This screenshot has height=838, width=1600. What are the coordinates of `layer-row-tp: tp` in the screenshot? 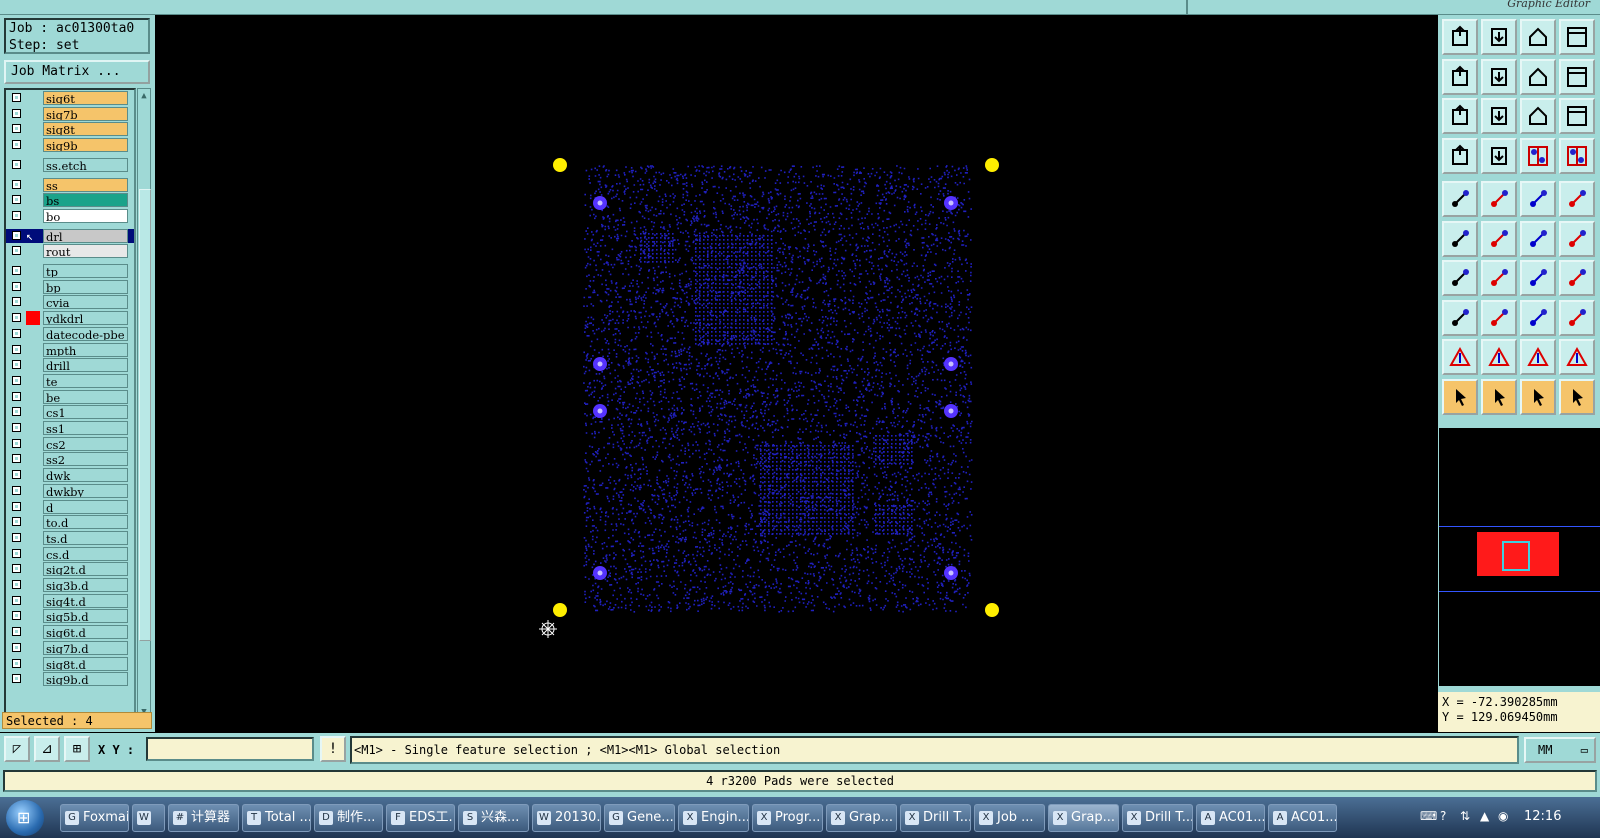 It's located at (70, 271).